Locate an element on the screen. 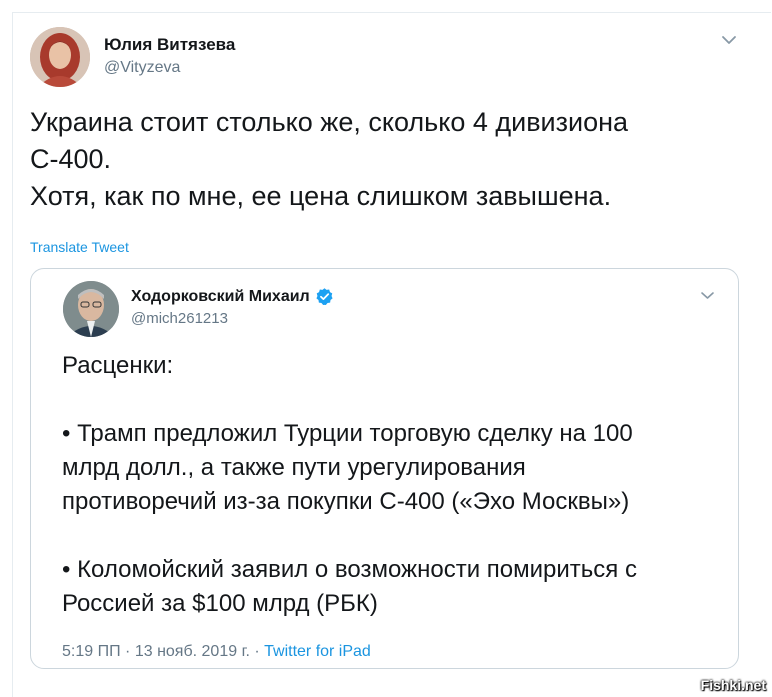 This screenshot has width=772, height=697. quoted-text-line: млрд долл., а также пути урегулирования is located at coordinates (294, 467).